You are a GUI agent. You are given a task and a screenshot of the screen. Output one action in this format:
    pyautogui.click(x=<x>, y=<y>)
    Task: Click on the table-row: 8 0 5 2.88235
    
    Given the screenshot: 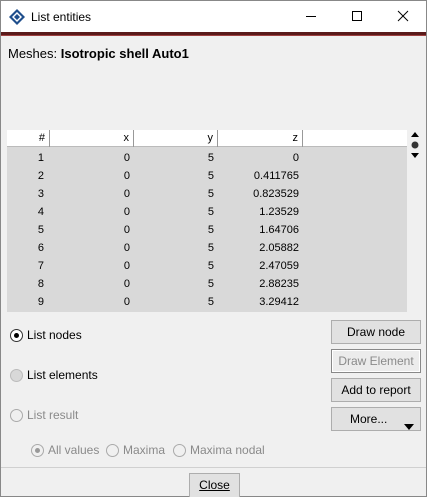 What is the action you would take?
    pyautogui.click(x=207, y=284)
    